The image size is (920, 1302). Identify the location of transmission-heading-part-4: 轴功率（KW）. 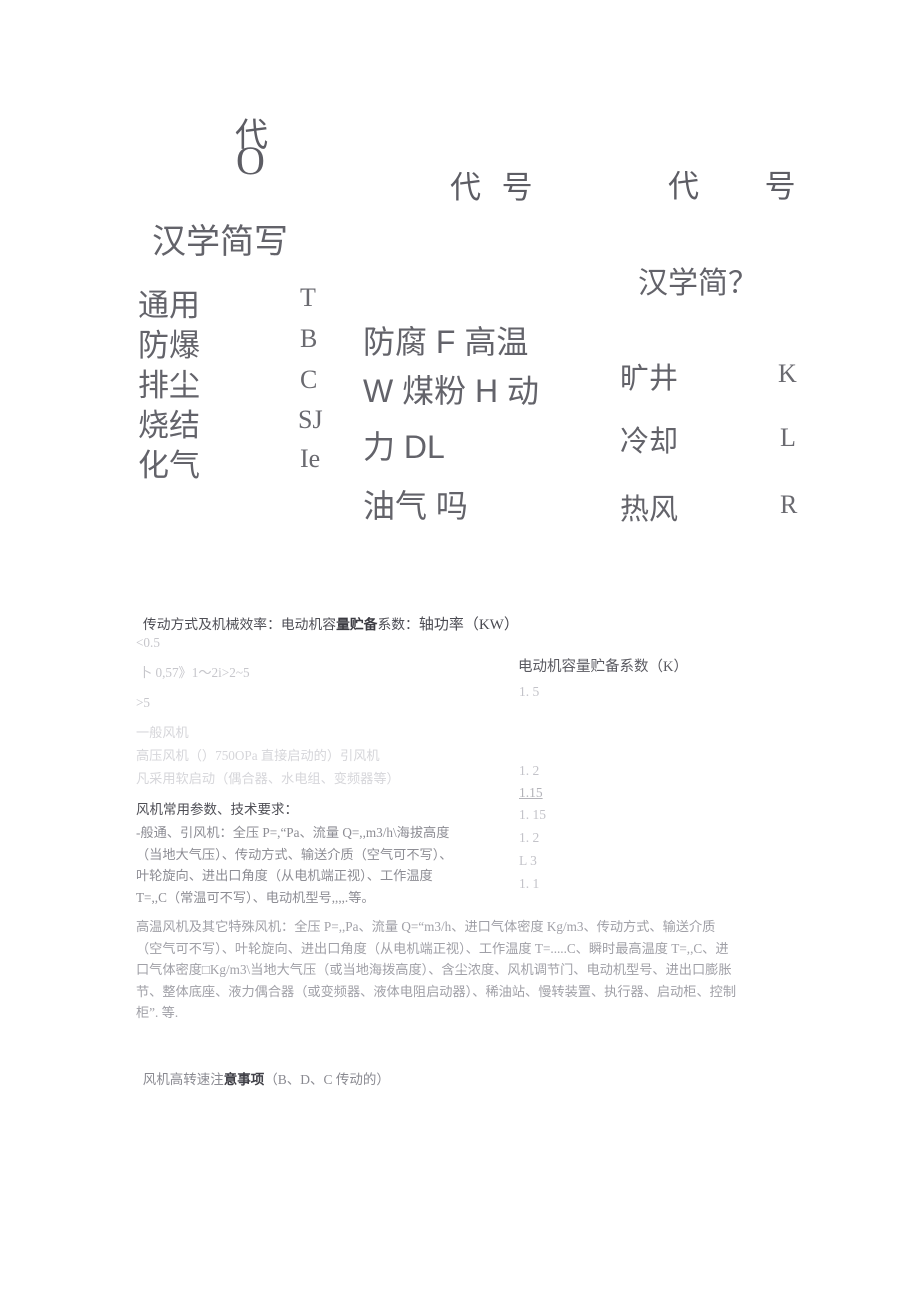
(468, 625).